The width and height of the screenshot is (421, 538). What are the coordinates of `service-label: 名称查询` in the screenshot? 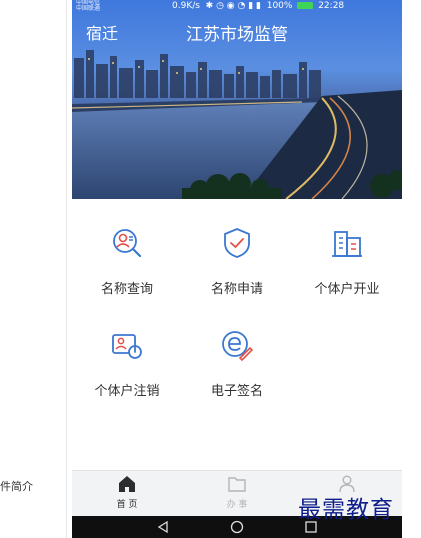 It's located at (126, 289).